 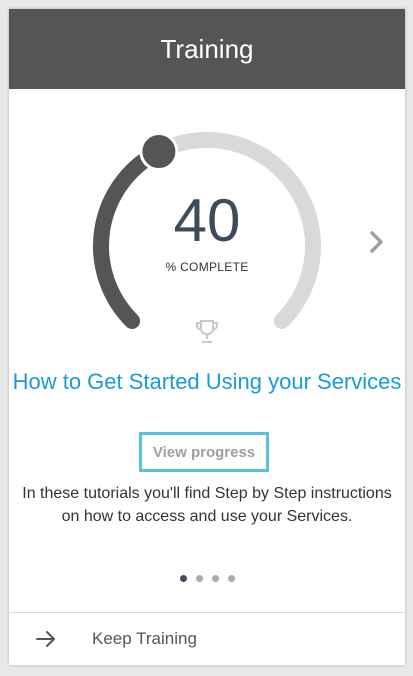 I want to click on course-title: How to Get Started Using your Services, so click(x=207, y=382).